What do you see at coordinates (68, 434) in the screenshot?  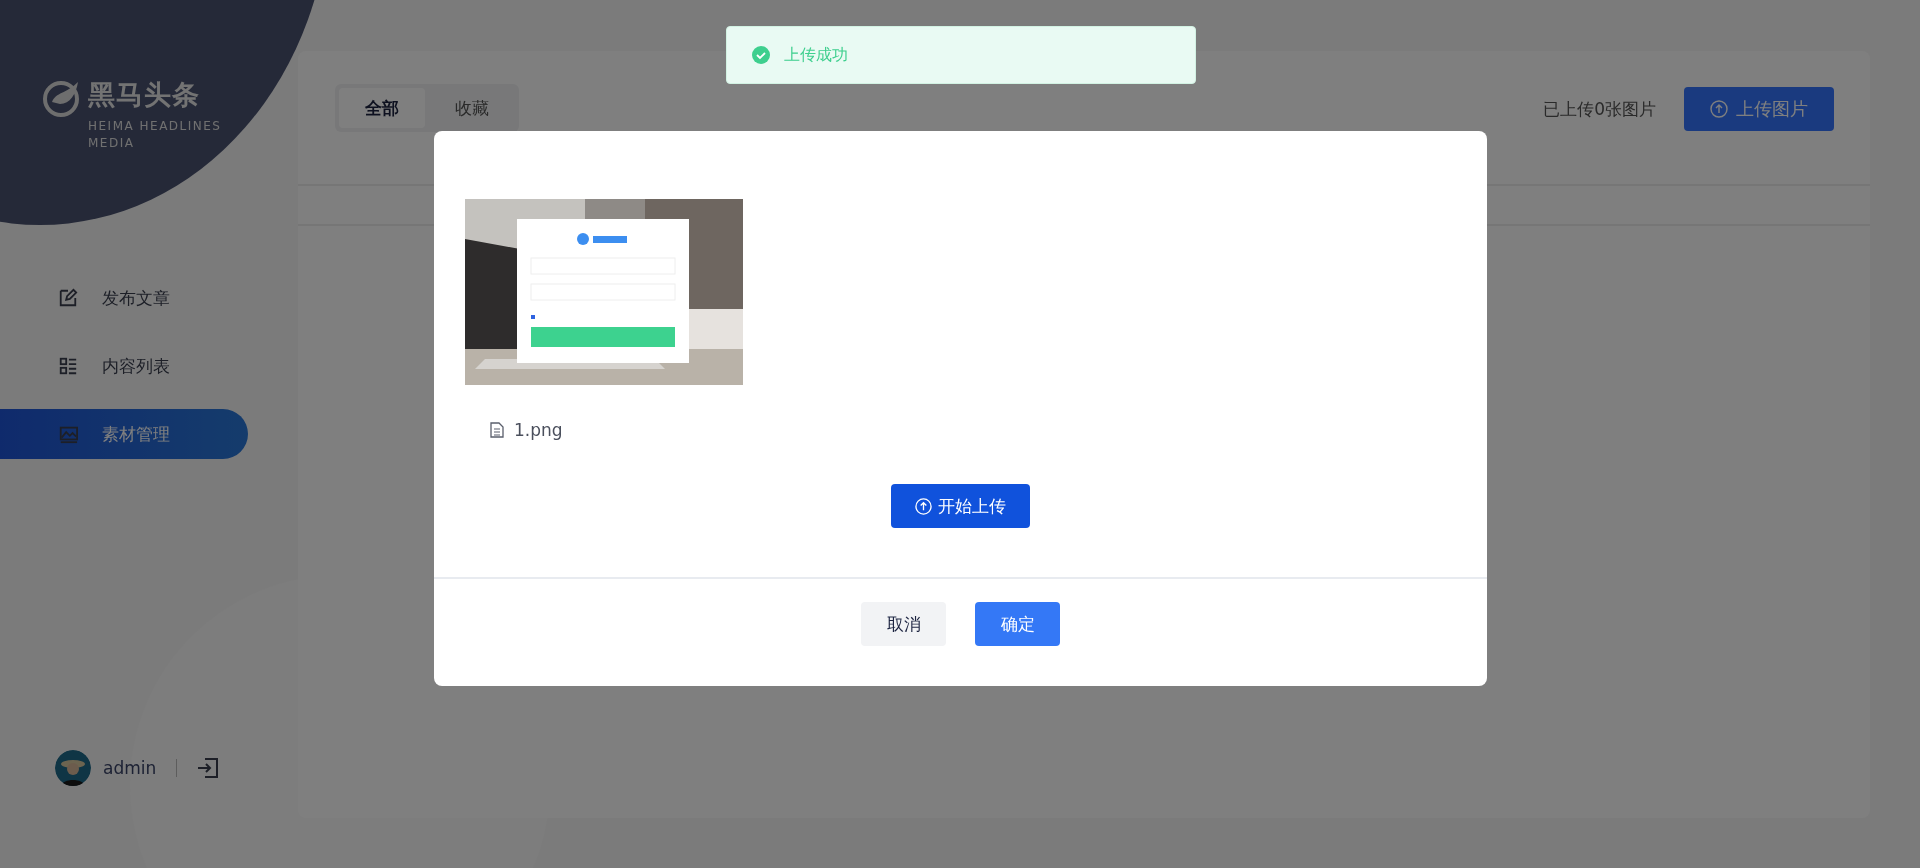 I see `image-icon` at bounding box center [68, 434].